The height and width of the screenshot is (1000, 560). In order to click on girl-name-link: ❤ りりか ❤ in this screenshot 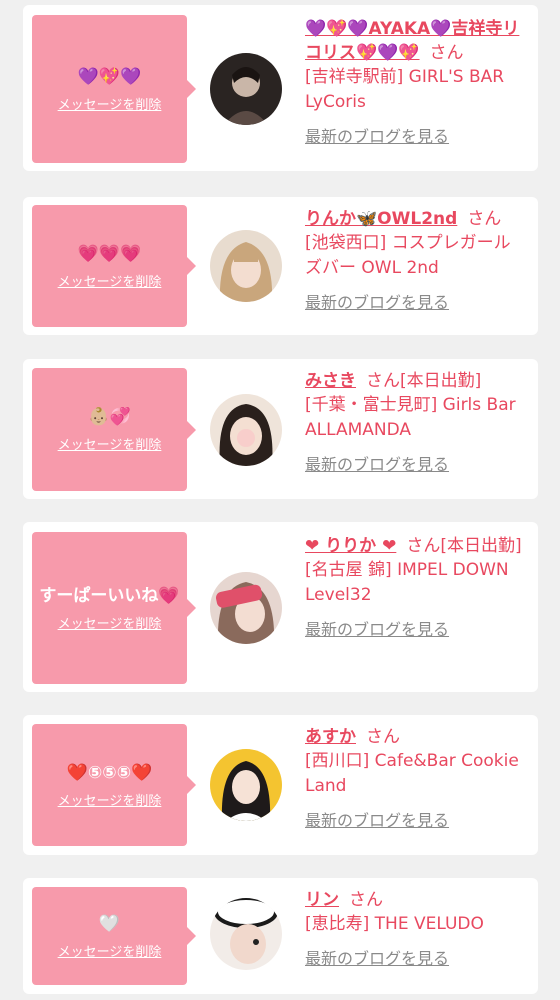, I will do `click(350, 546)`.